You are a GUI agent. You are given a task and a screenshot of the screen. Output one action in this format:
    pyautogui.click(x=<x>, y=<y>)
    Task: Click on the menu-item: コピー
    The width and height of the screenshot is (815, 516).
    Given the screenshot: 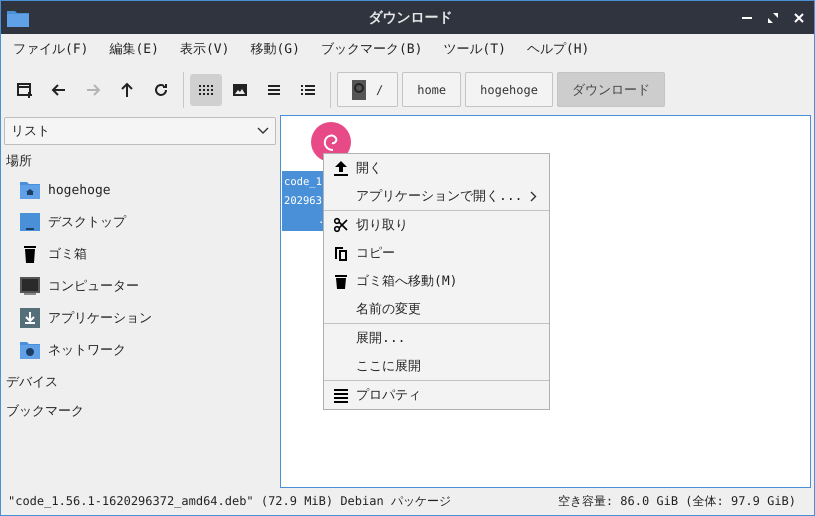 What is the action you would take?
    pyautogui.click(x=436, y=253)
    